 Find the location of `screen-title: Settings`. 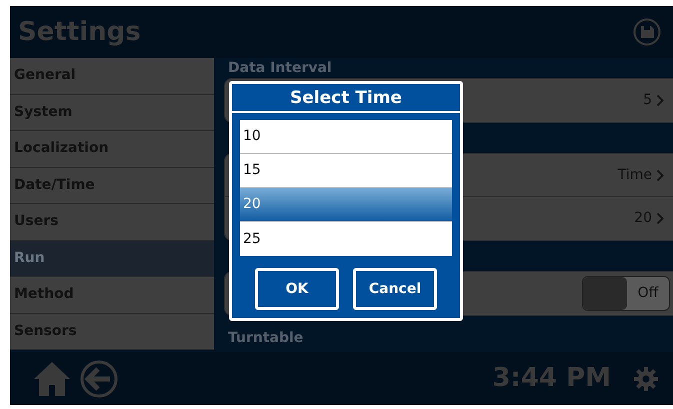

screen-title: Settings is located at coordinates (79, 32).